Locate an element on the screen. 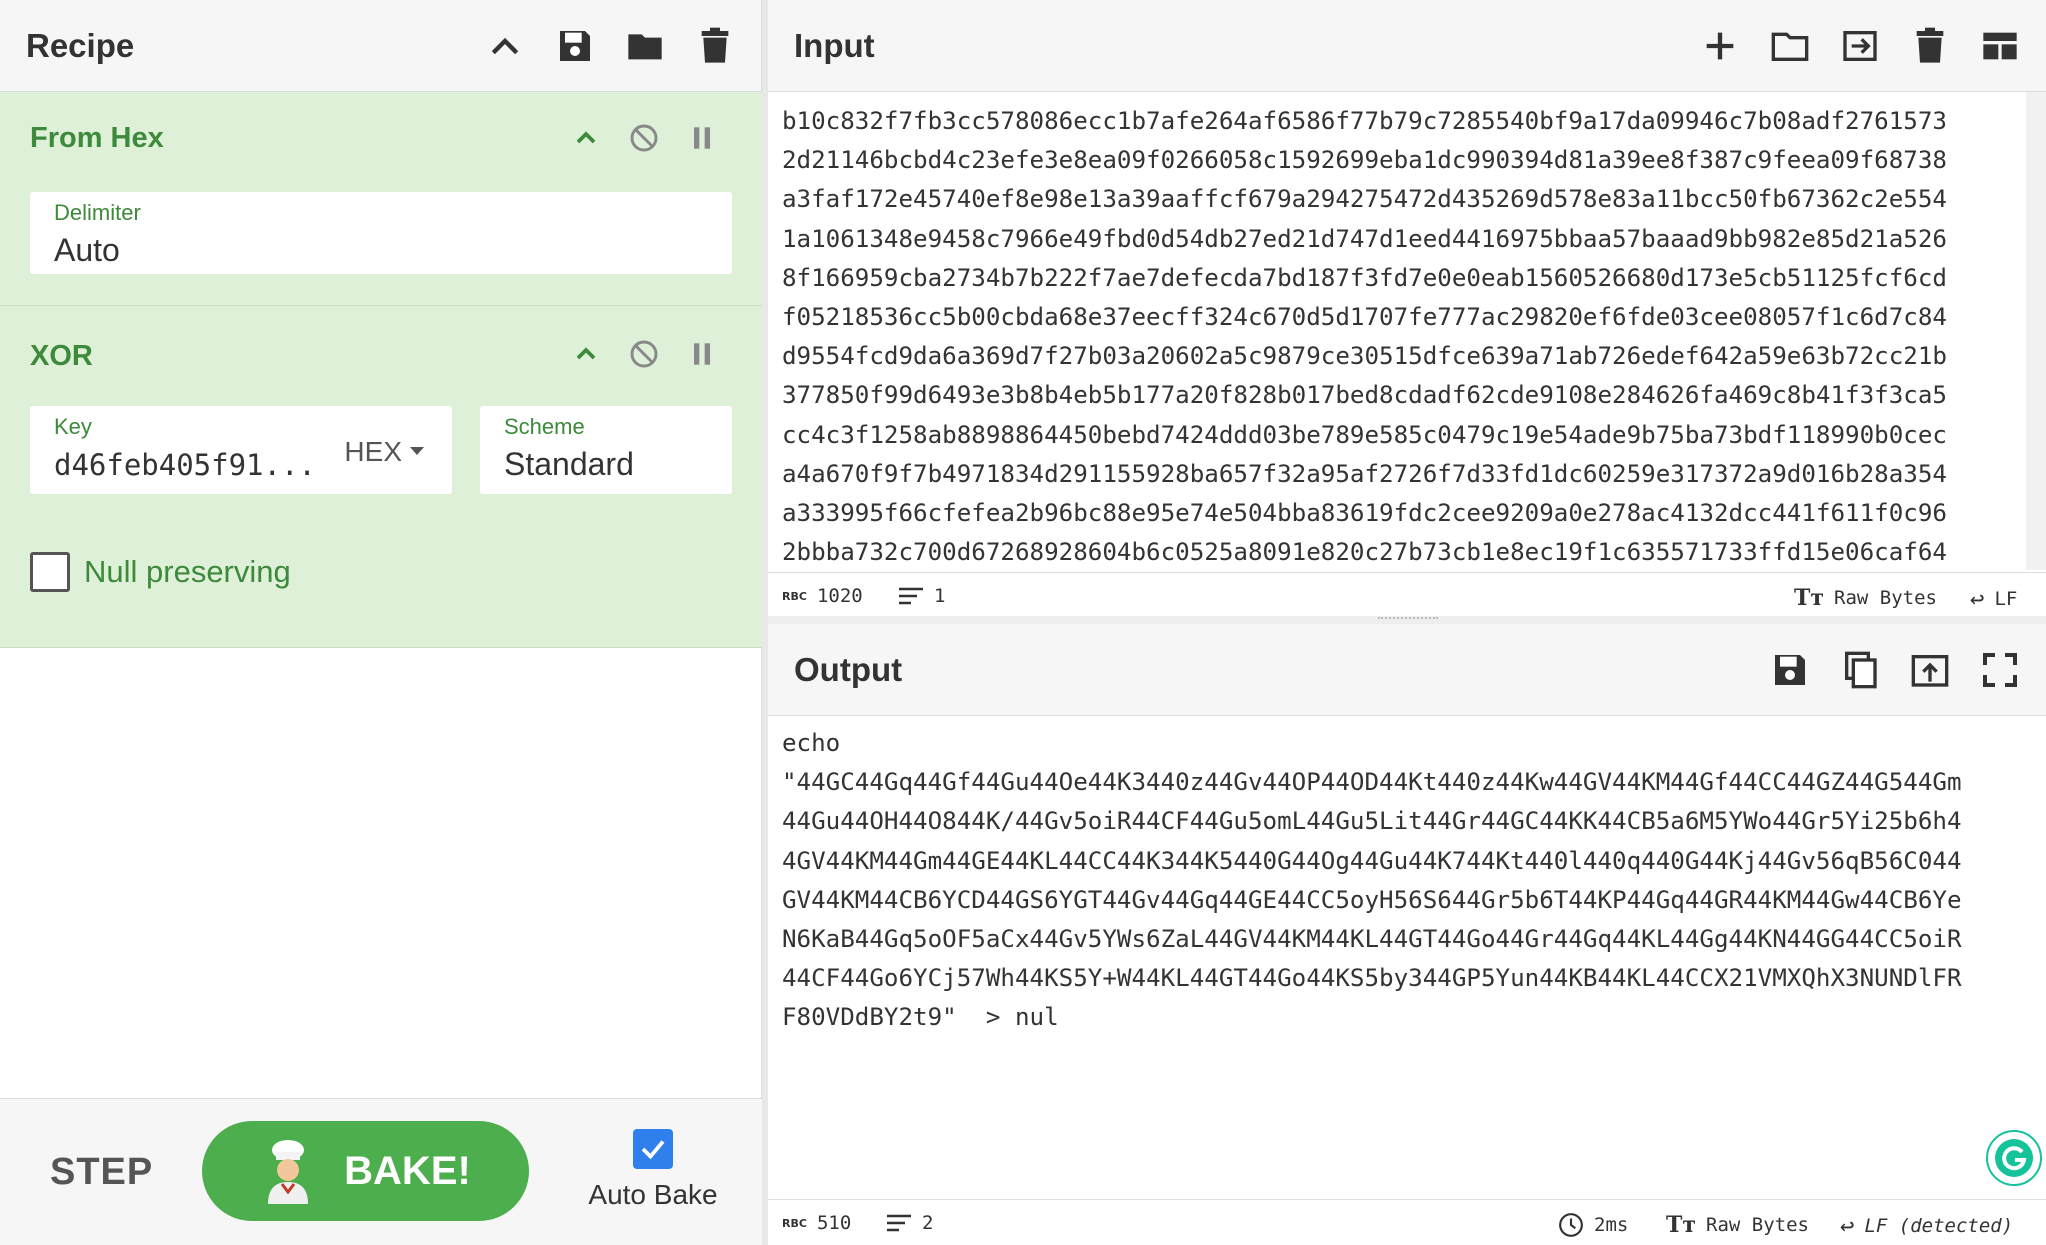 The image size is (2046, 1245). output-length-stat: RBC 510 is located at coordinates (816, 1223).